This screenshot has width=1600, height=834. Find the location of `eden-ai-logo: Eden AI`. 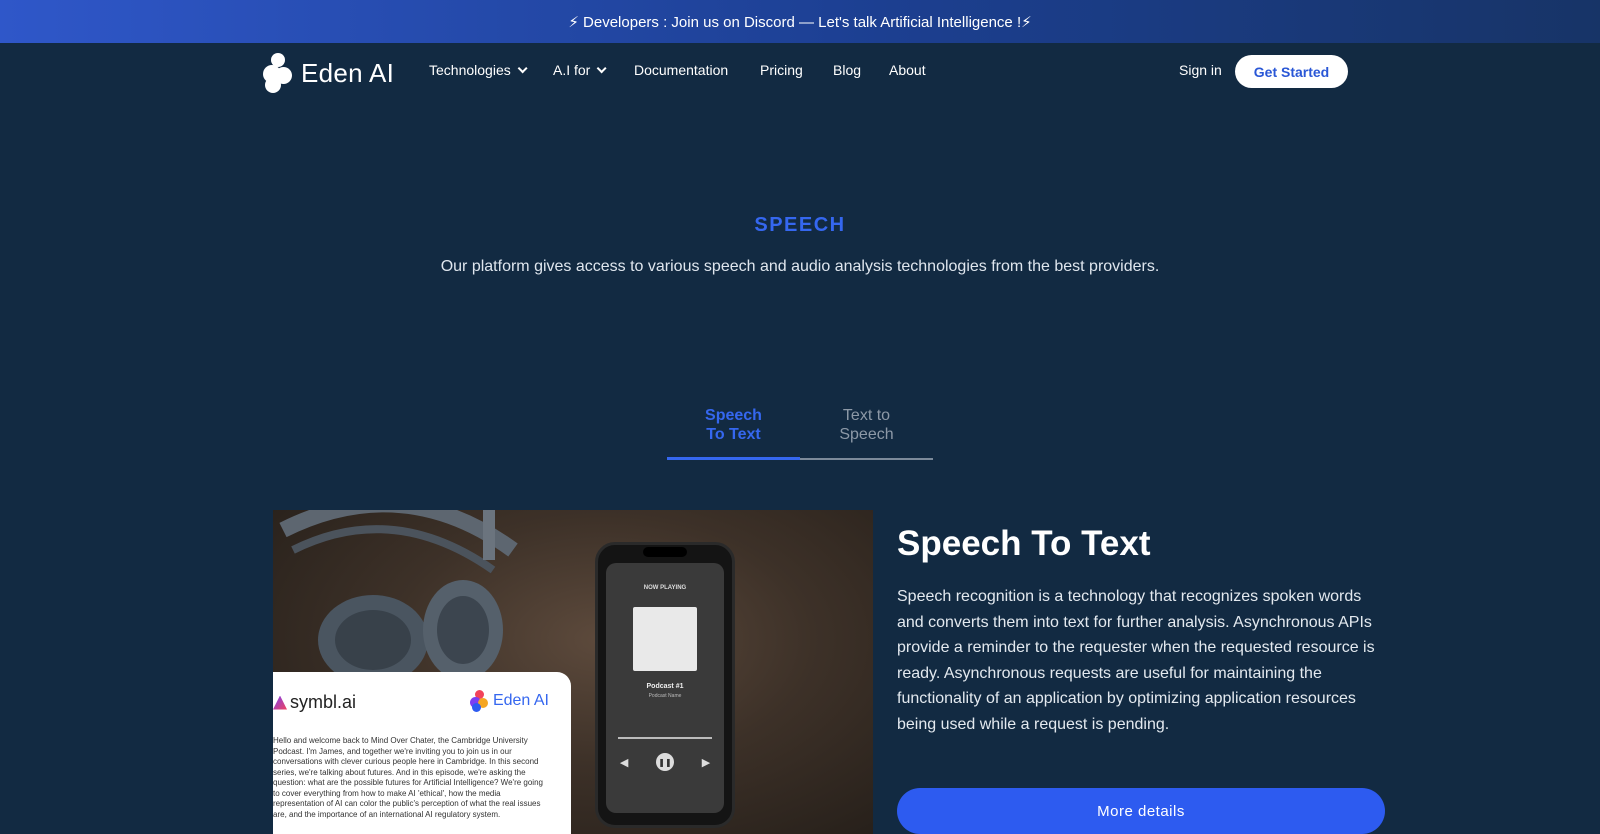

eden-ai-logo: Eden AI is located at coordinates (327, 73).